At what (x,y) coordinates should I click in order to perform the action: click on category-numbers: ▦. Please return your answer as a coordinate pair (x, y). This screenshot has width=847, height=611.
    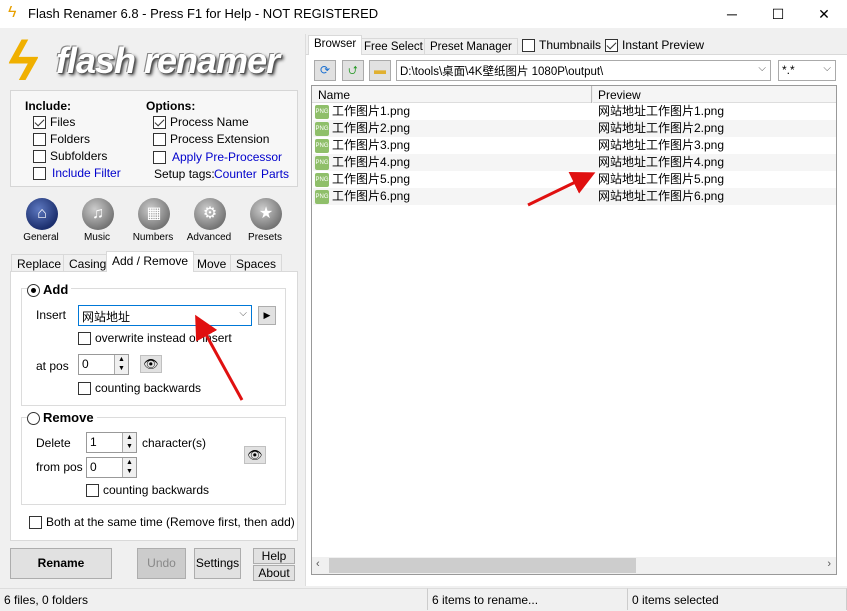
    Looking at the image, I should click on (154, 214).